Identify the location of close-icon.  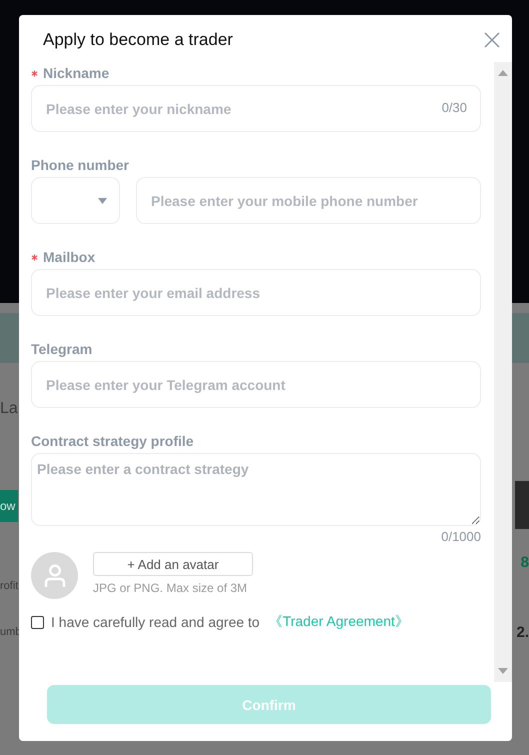
(492, 40).